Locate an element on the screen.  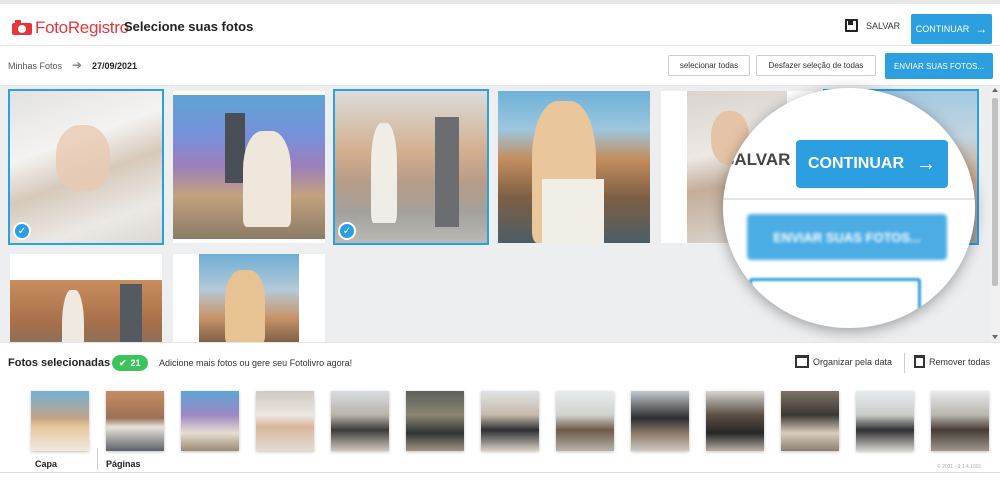
logo-text: FotoRegistro is located at coordinates (82, 27).